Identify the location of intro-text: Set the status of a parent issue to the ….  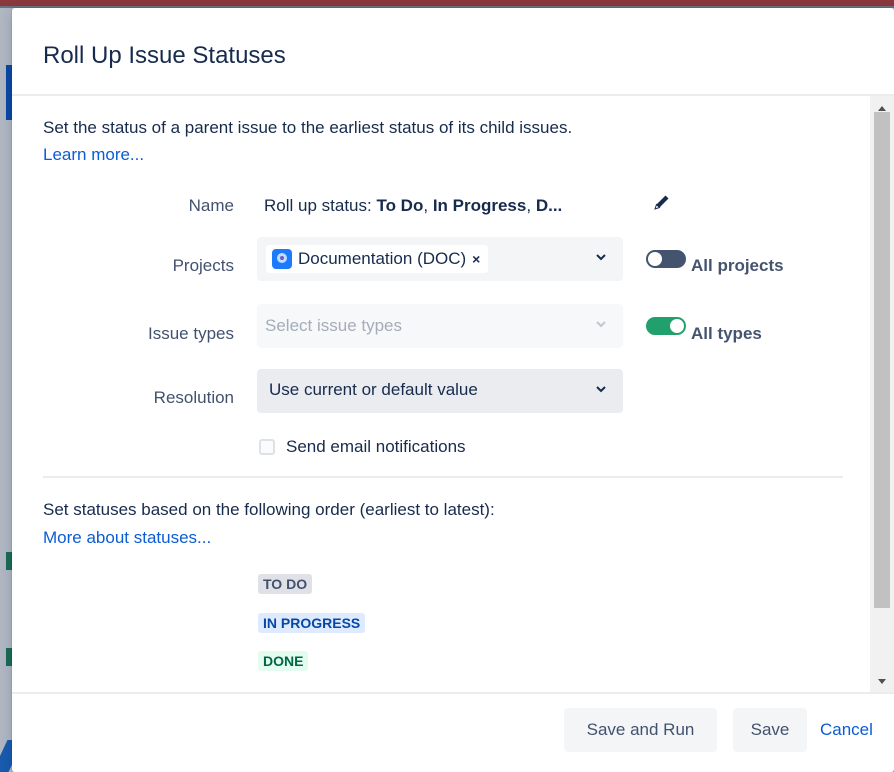
(308, 127).